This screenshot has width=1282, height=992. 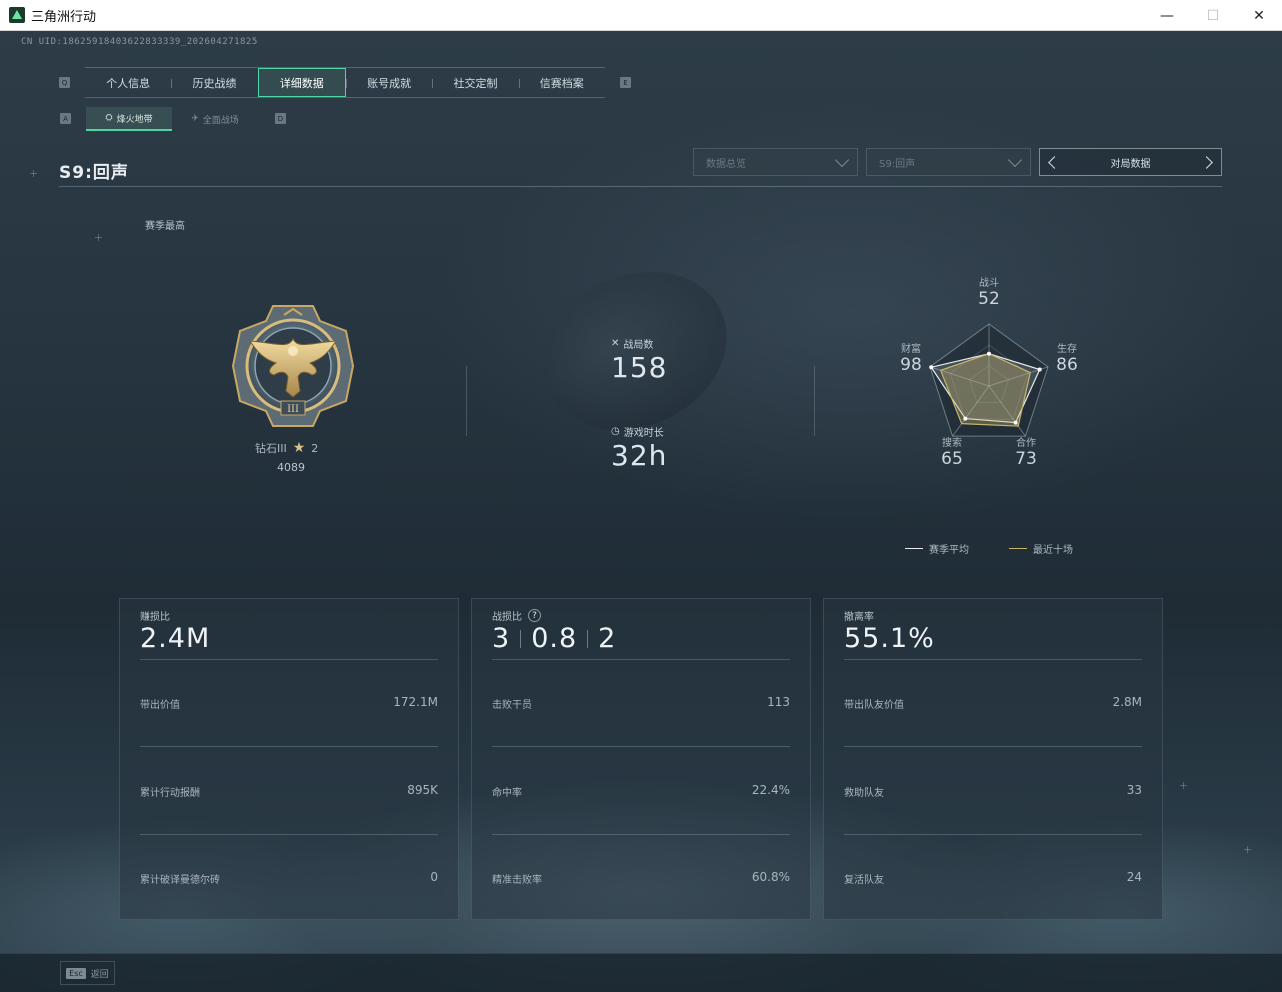 What do you see at coordinates (1259, 15) in the screenshot?
I see `close-button: ✕` at bounding box center [1259, 15].